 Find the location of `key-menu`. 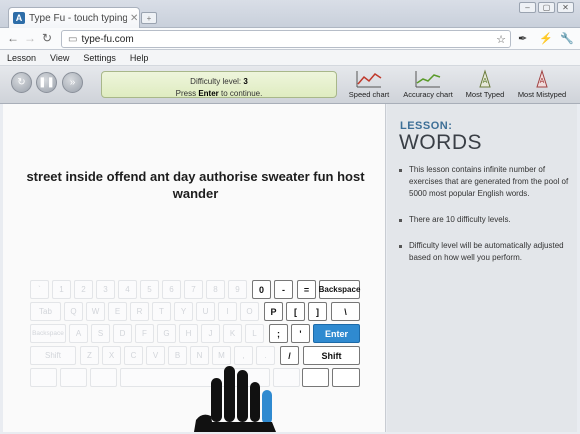

key-menu is located at coordinates (315, 377).